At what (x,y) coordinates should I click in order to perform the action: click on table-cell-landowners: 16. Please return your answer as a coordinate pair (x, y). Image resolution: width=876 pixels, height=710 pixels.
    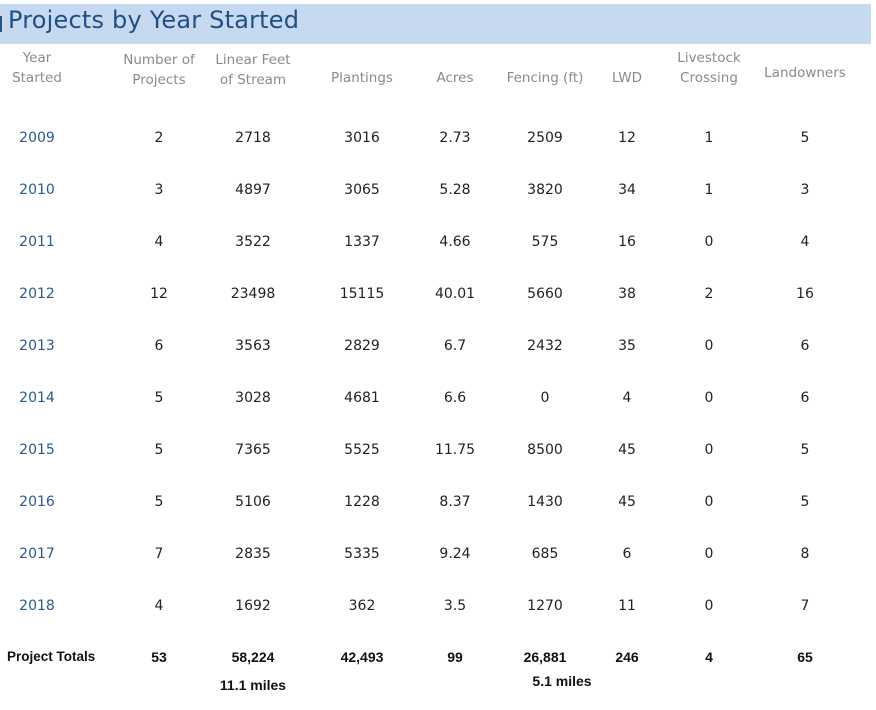
    Looking at the image, I should click on (805, 294).